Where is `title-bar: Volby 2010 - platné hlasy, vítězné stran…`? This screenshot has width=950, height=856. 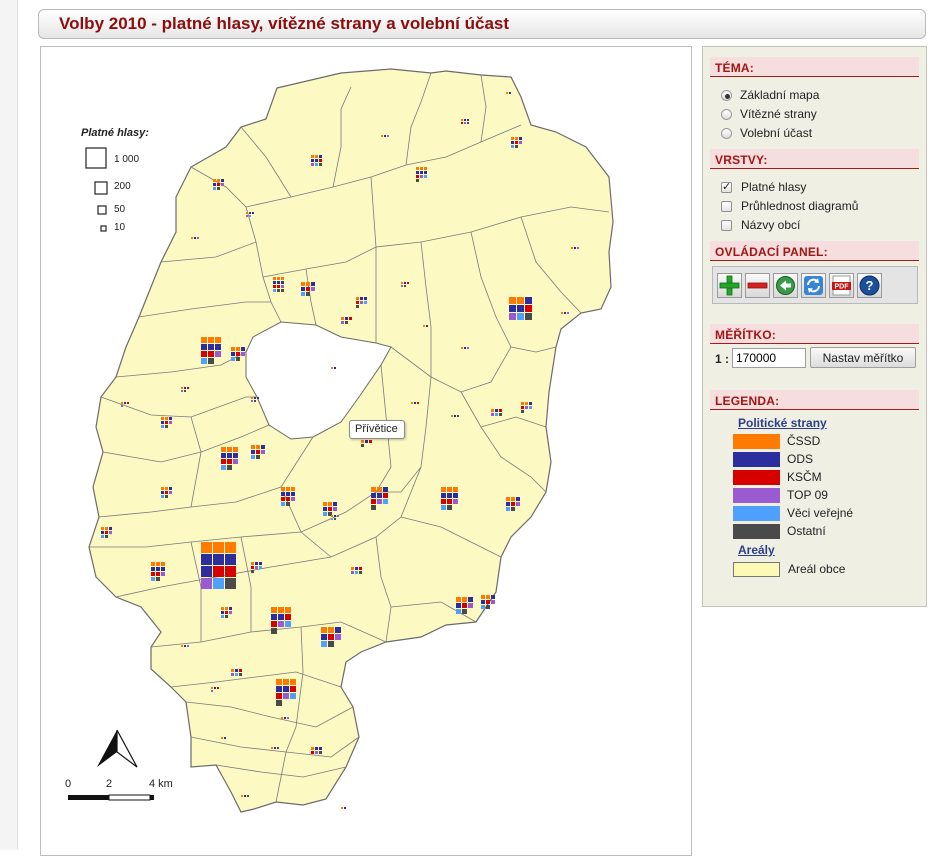 title-bar: Volby 2010 - platné hlasy, vítězné stran… is located at coordinates (482, 24).